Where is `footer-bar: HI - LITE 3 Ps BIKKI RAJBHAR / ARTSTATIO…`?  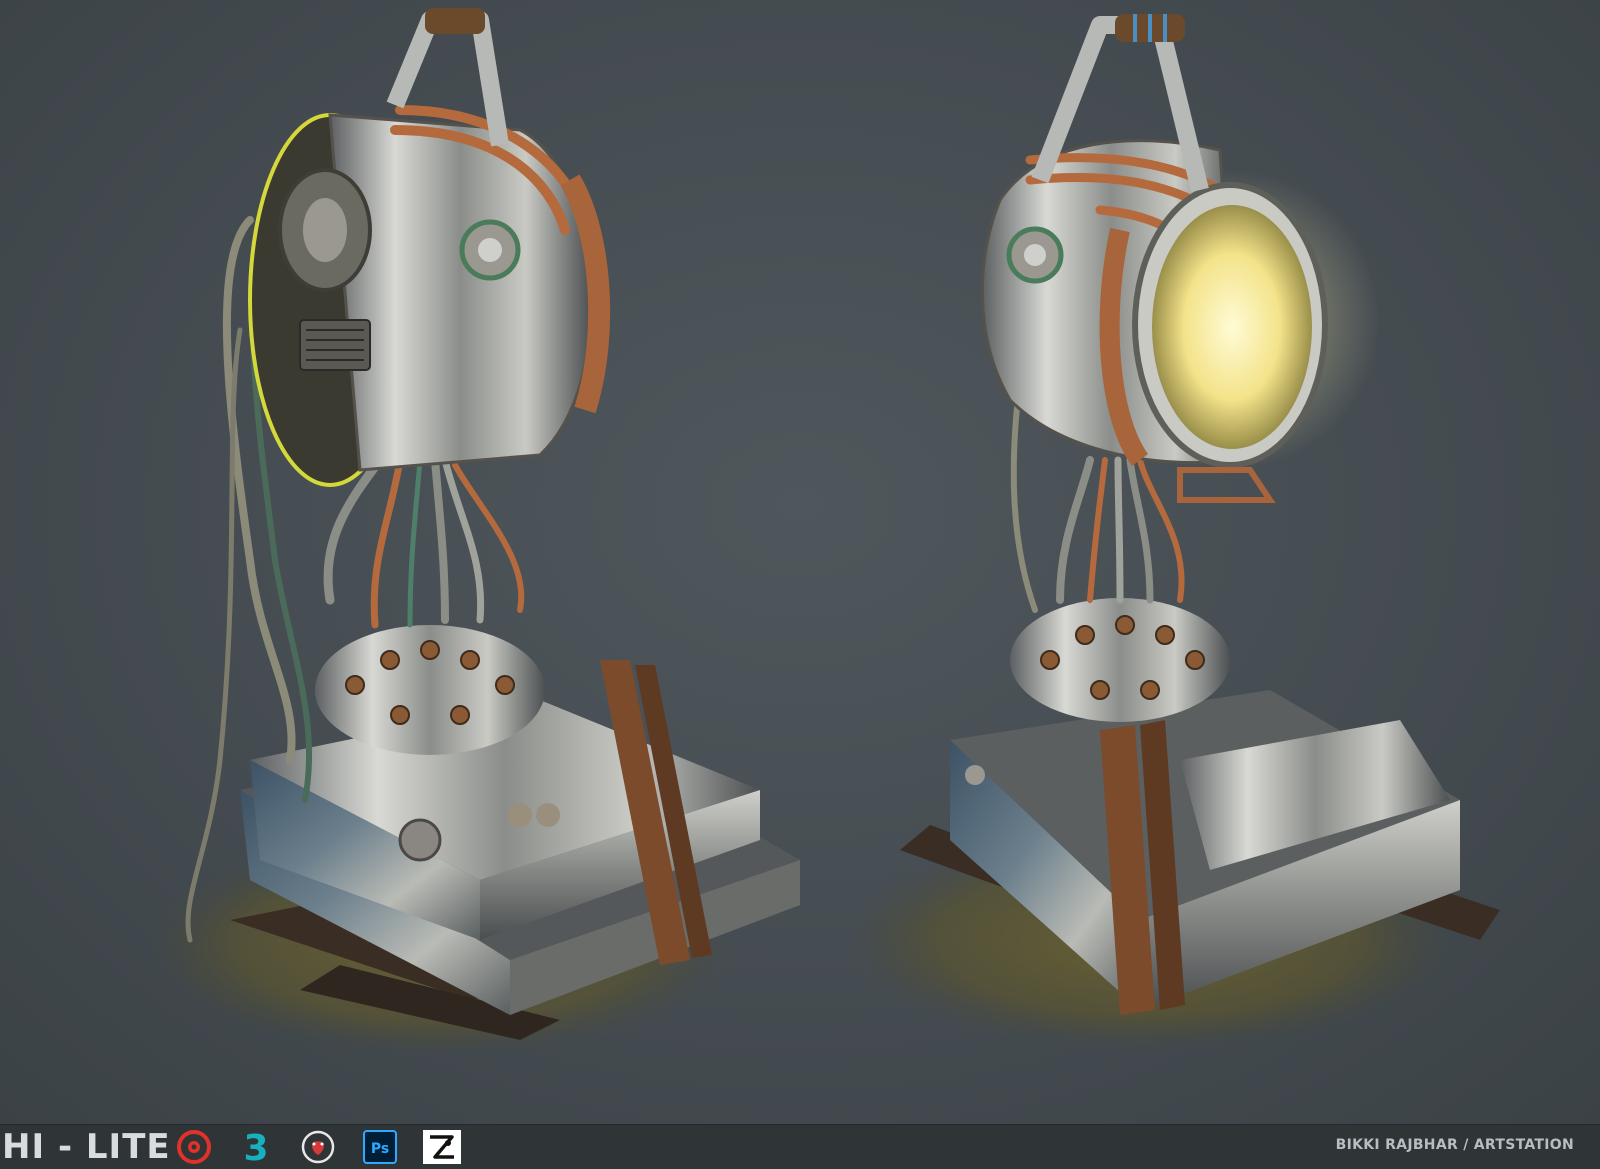 footer-bar: HI - LITE 3 Ps BIKKI RAJBHAR / ARTSTATIO… is located at coordinates (800, 1146).